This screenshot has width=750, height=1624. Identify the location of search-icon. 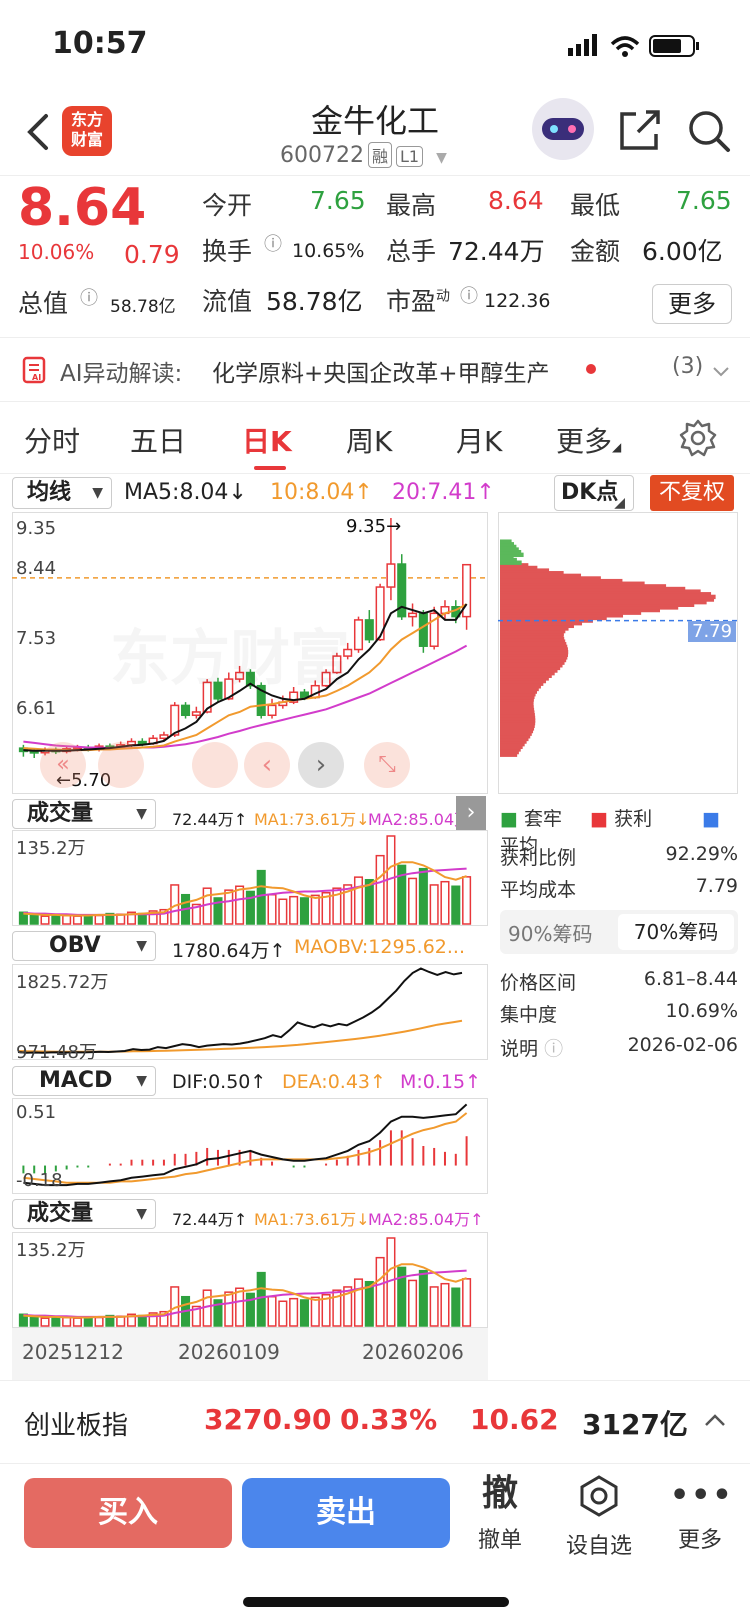
(709, 131).